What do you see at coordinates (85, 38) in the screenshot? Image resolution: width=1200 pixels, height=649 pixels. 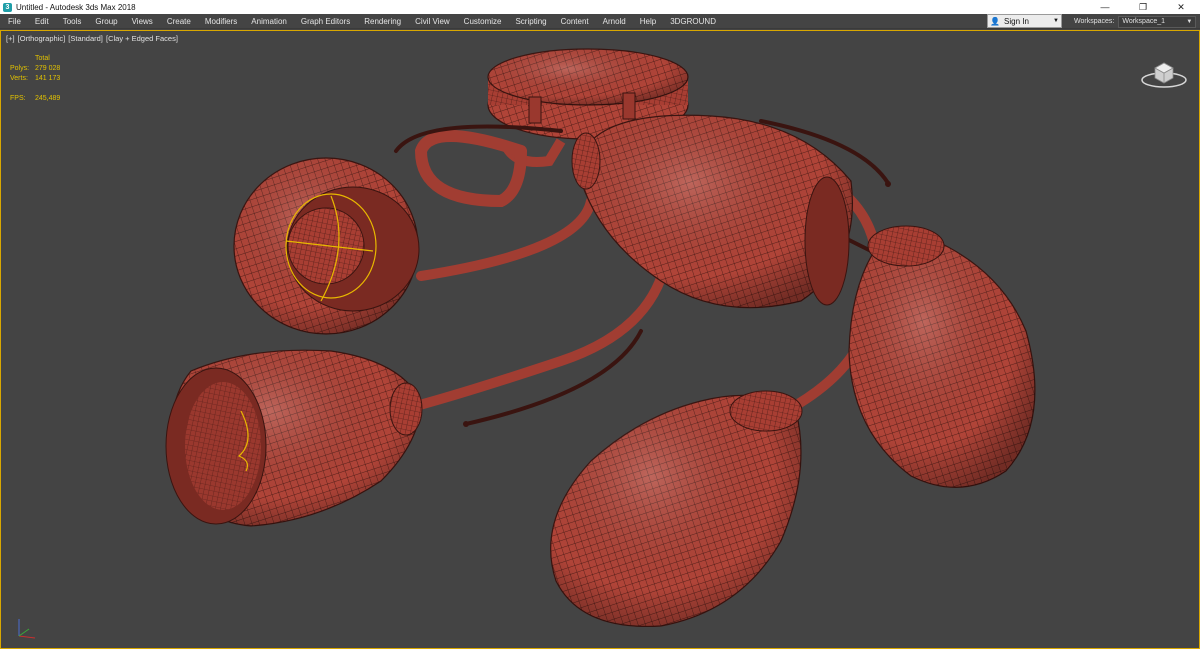 I see `viewport-shading-standard: [Standard]` at bounding box center [85, 38].